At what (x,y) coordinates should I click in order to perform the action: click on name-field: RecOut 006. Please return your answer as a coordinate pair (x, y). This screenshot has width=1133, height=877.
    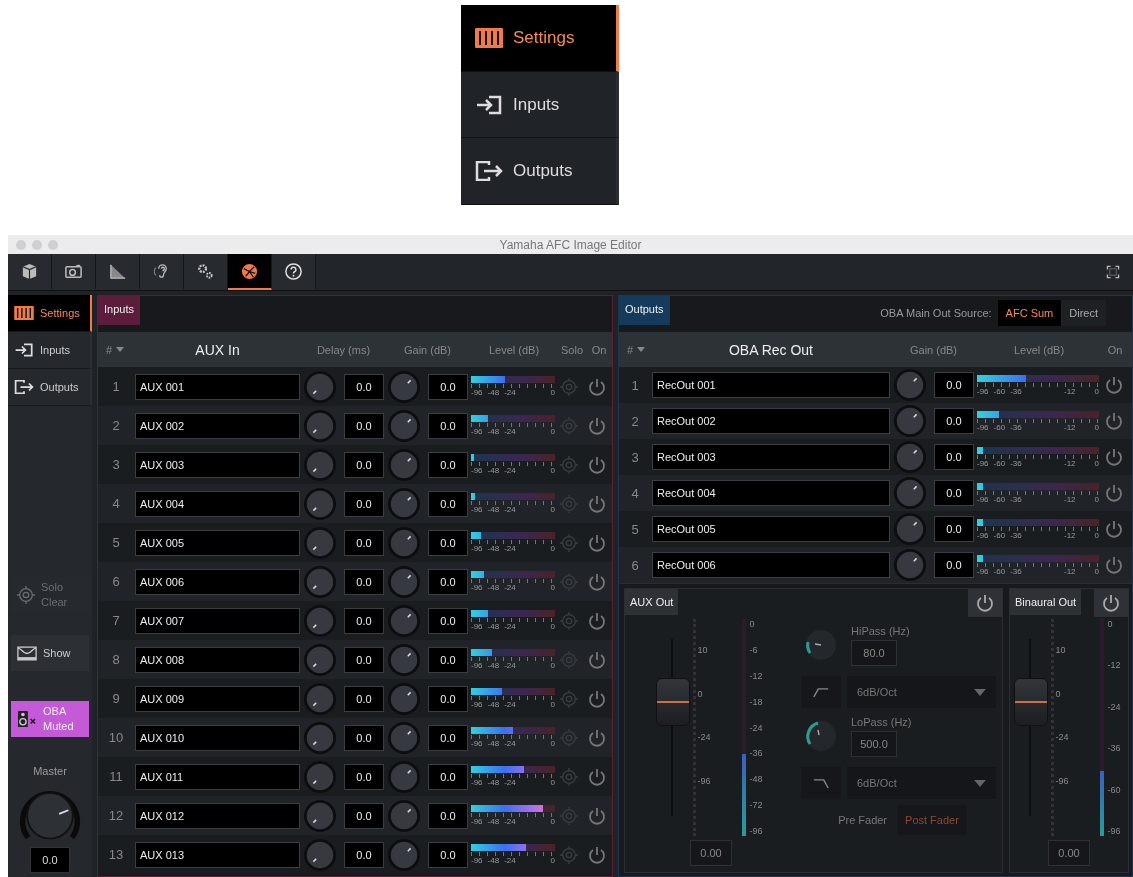
    Looking at the image, I should click on (771, 565).